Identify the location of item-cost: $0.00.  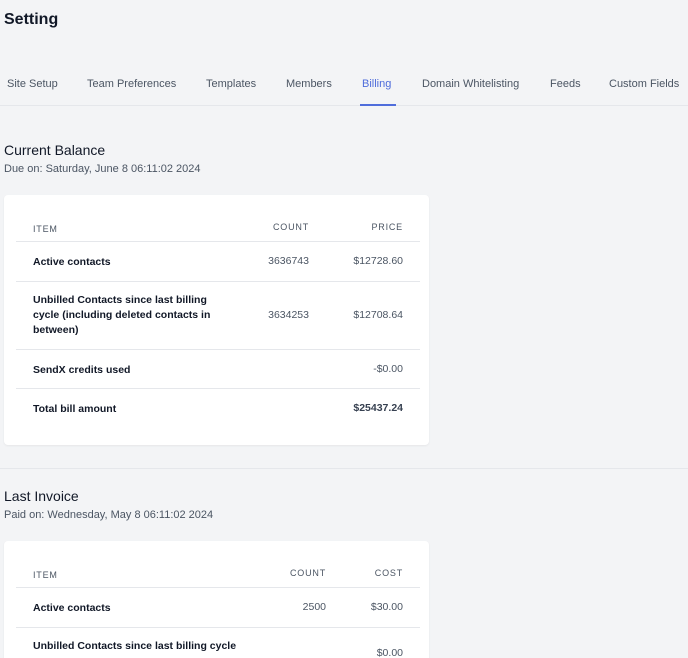
(389, 652).